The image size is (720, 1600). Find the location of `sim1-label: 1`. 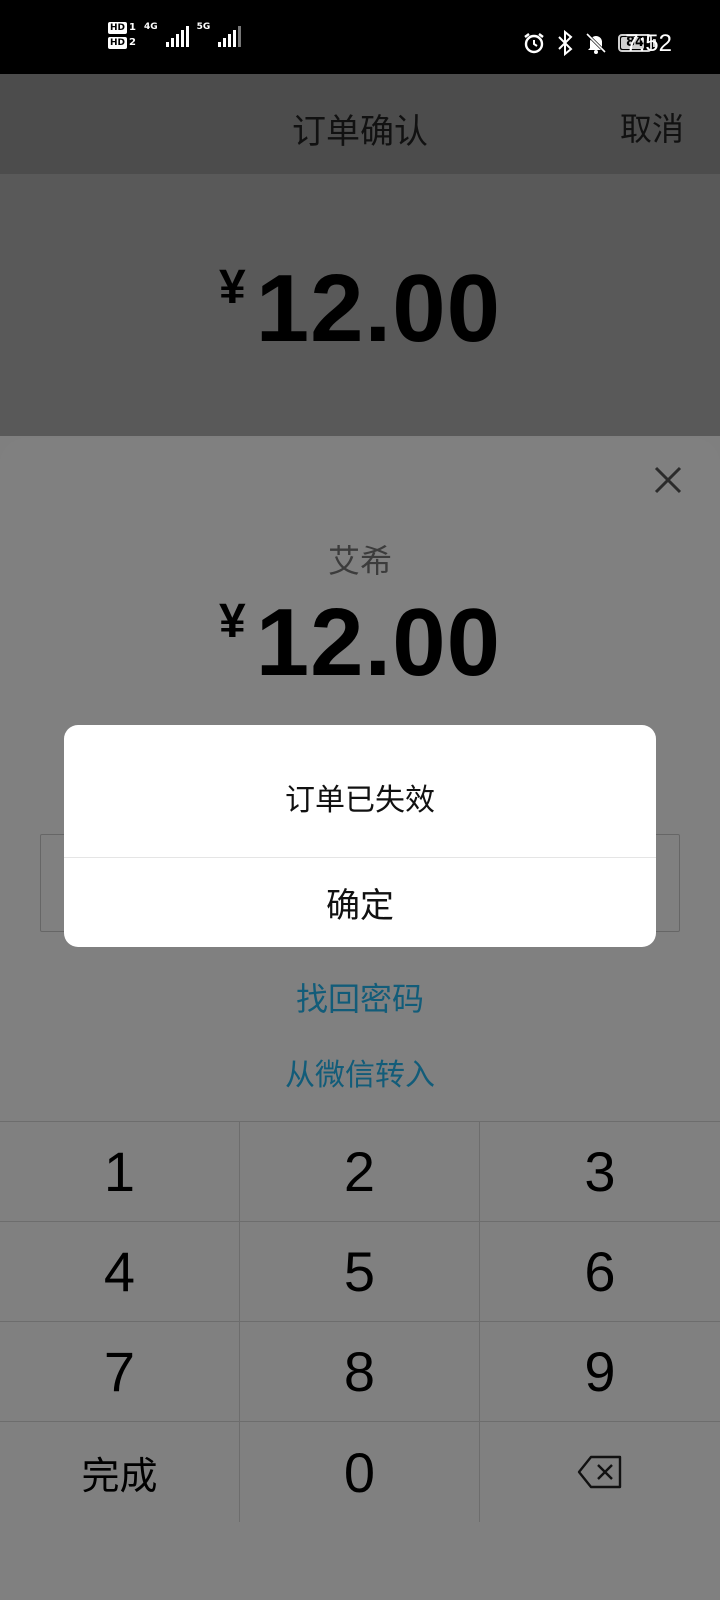

sim1-label: 1 is located at coordinates (132, 27).